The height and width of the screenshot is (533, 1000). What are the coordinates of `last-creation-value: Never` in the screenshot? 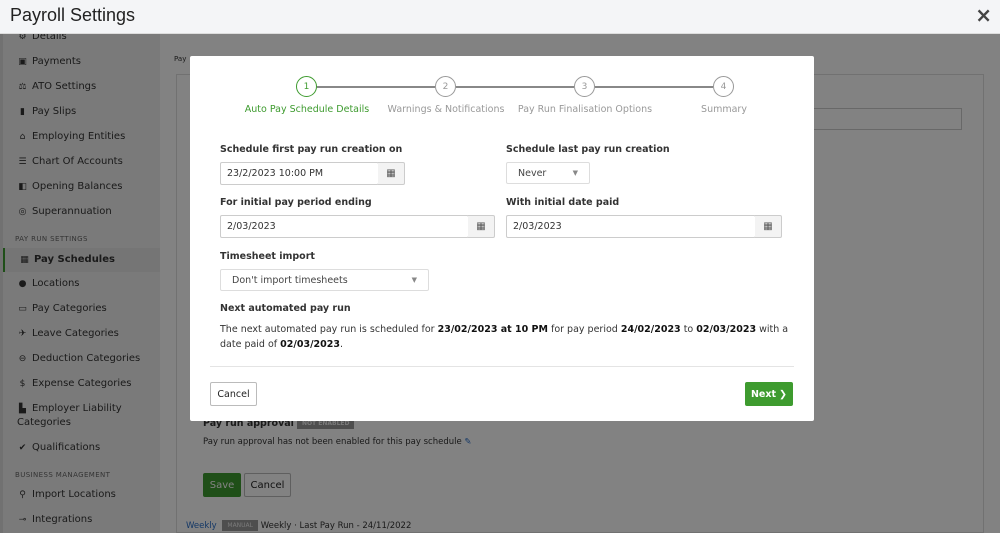 It's located at (532, 173).